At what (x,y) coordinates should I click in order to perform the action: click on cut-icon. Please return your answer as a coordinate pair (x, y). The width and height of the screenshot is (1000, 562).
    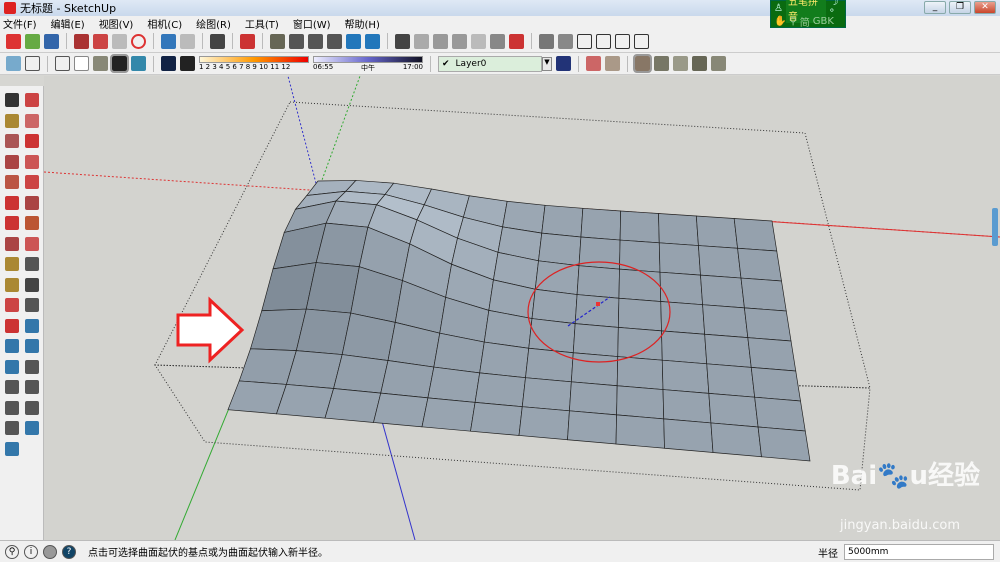
    Looking at the image, I should click on (81, 41).